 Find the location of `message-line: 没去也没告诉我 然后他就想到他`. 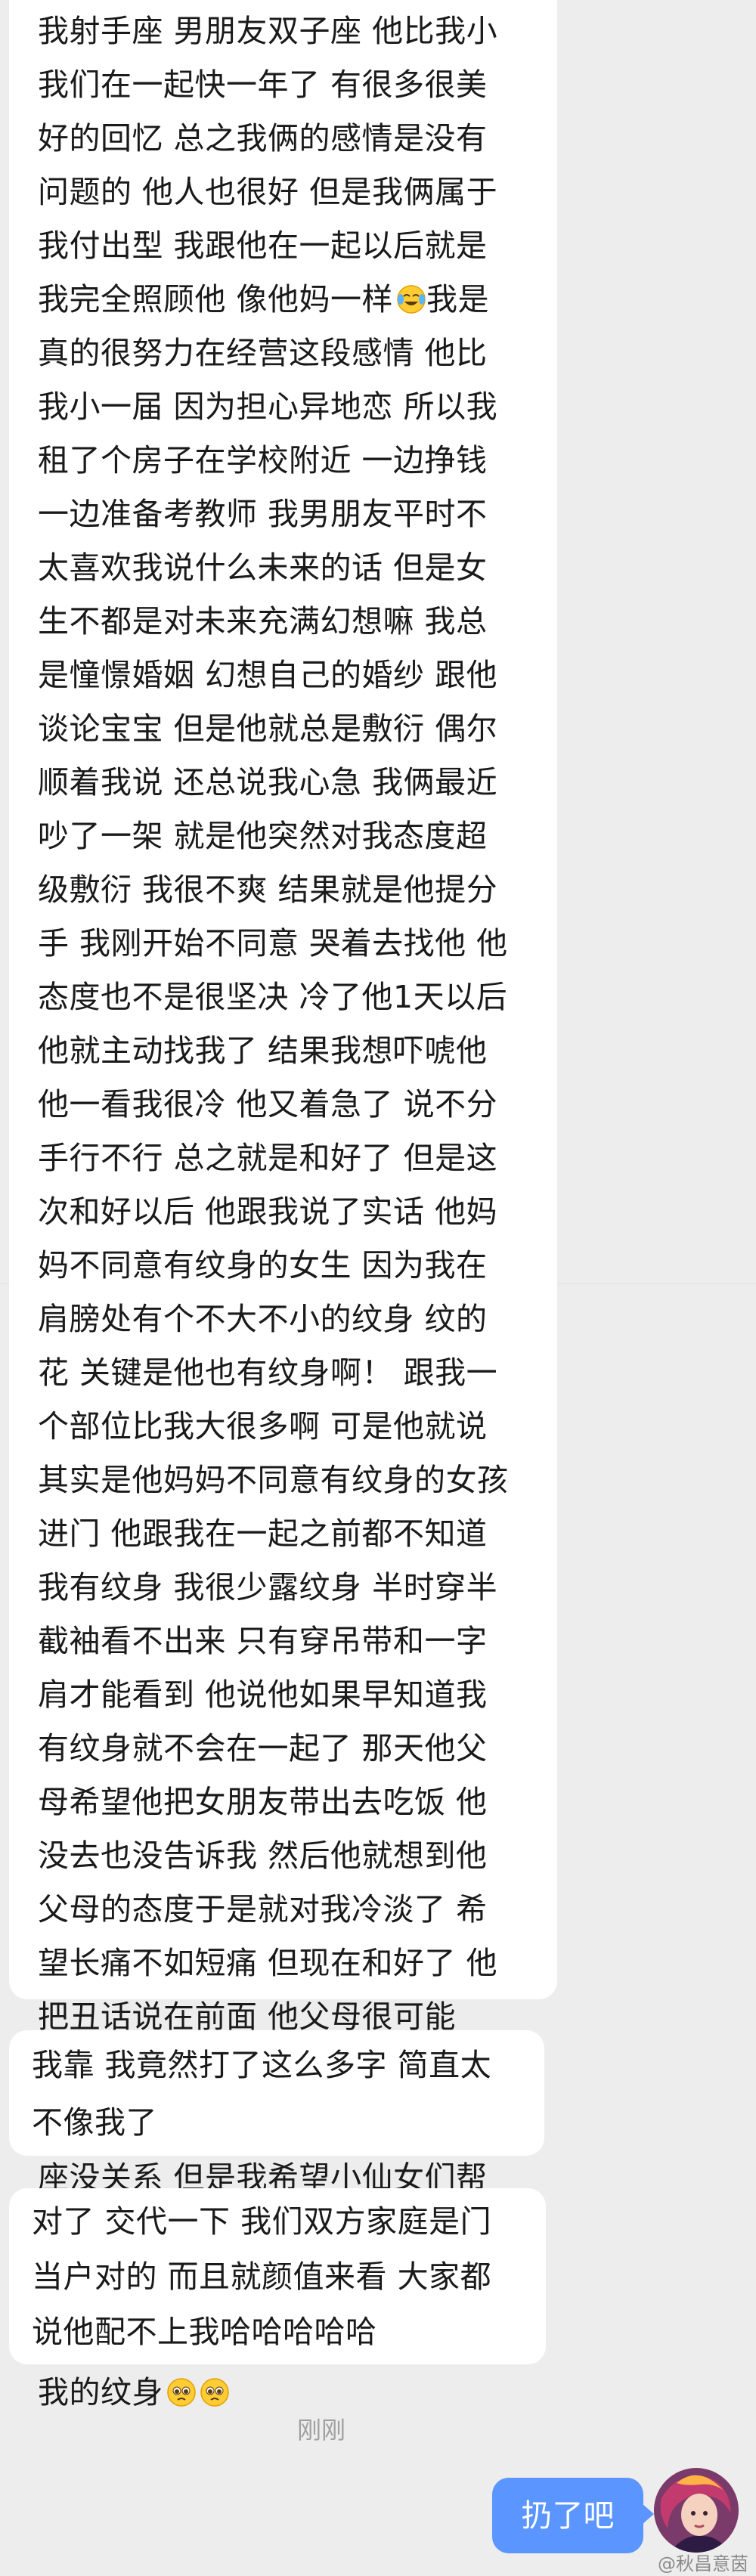

message-line: 没去也没告诉我 然后他就想到他 is located at coordinates (263, 1856).